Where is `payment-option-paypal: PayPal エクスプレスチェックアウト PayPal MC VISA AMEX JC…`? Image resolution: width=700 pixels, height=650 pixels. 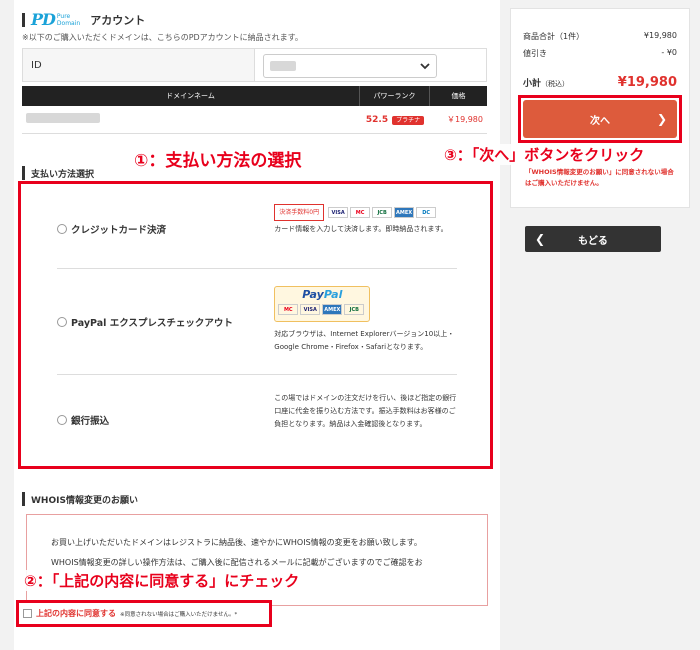
payment-option-paypal: PayPal エクスプレスチェックアウト PayPal MC VISA AMEX JC… is located at coordinates (257, 322).